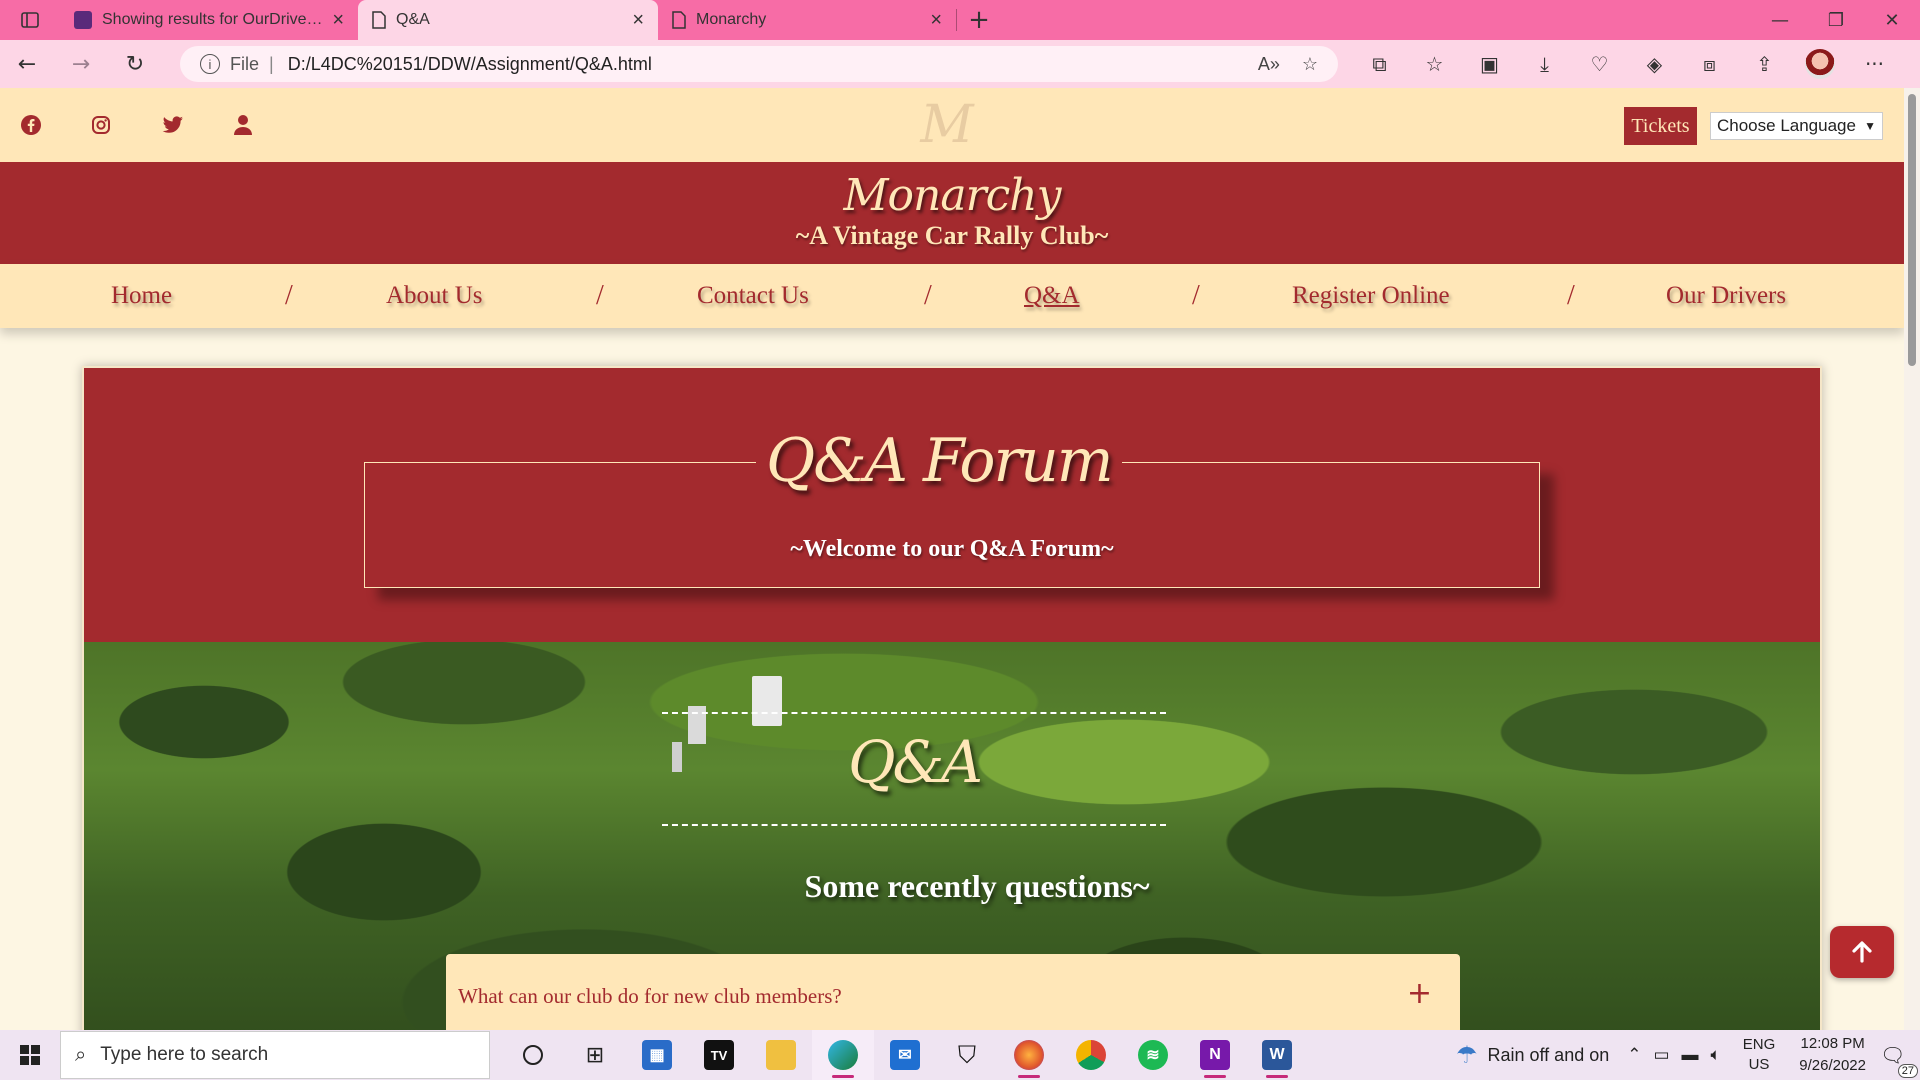 Image resolution: width=1920 pixels, height=1080 pixels. I want to click on nav-qa: Q&A, so click(1052, 296).